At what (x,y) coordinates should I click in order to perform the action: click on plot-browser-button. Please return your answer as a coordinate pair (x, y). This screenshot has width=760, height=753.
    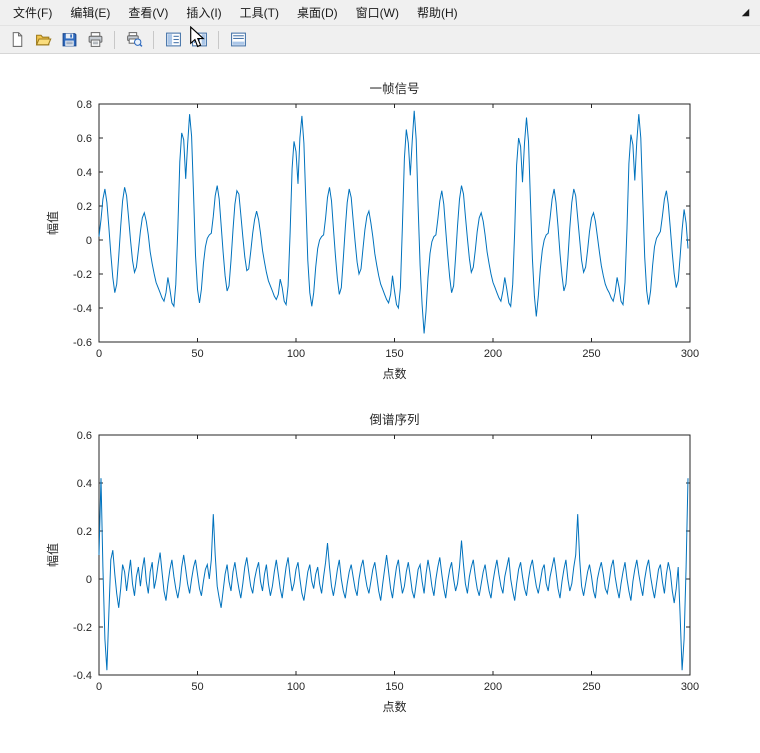
    Looking at the image, I should click on (199, 39).